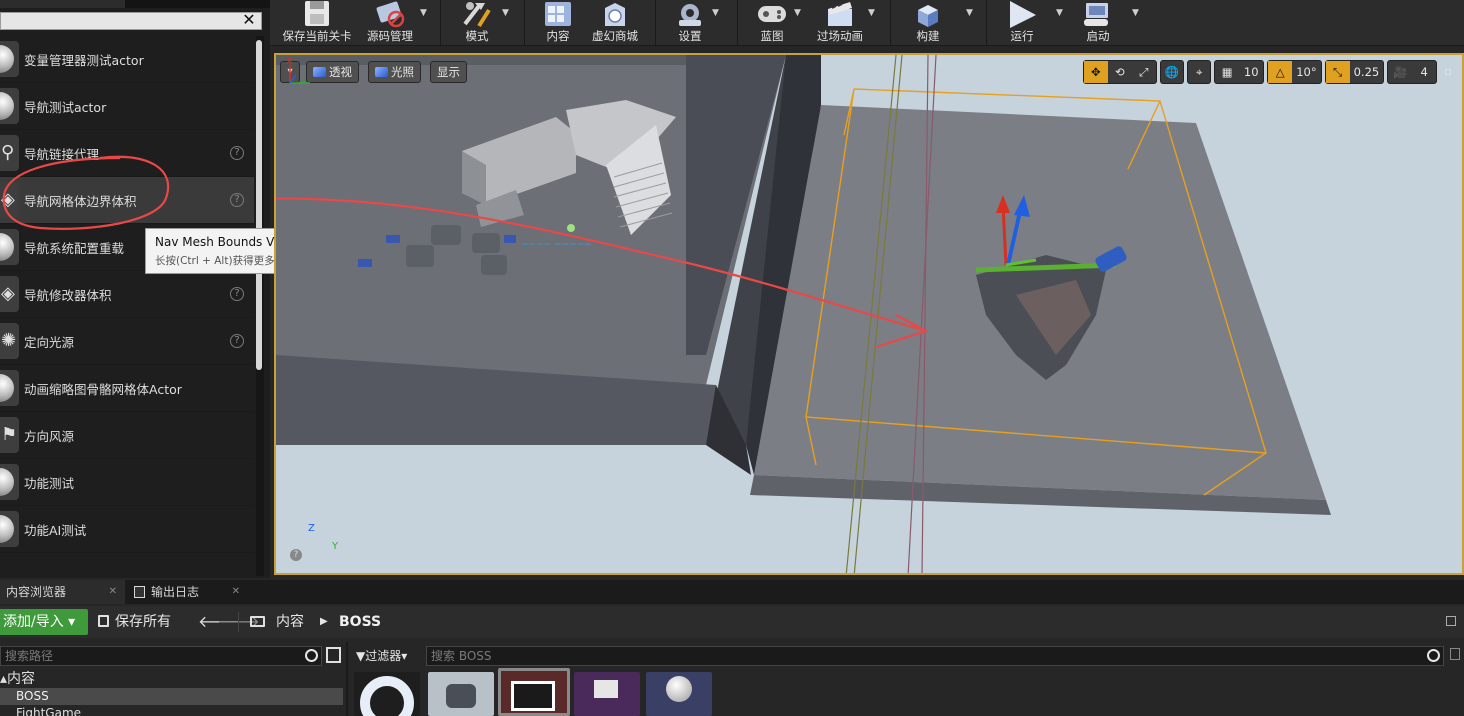  What do you see at coordinates (188, 592) in the screenshot?
I see `tab-output-log: 输出日志 ✕` at bounding box center [188, 592].